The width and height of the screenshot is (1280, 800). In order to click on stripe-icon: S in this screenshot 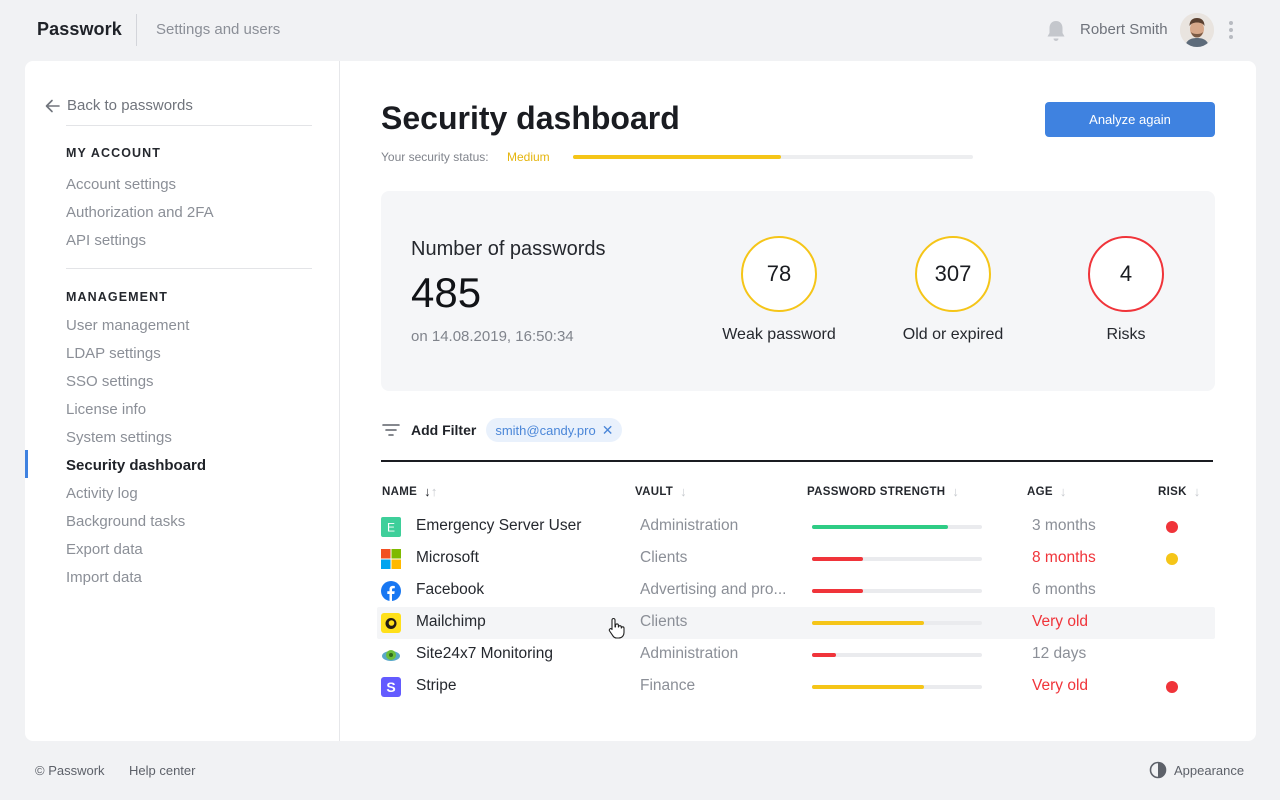, I will do `click(391, 687)`.